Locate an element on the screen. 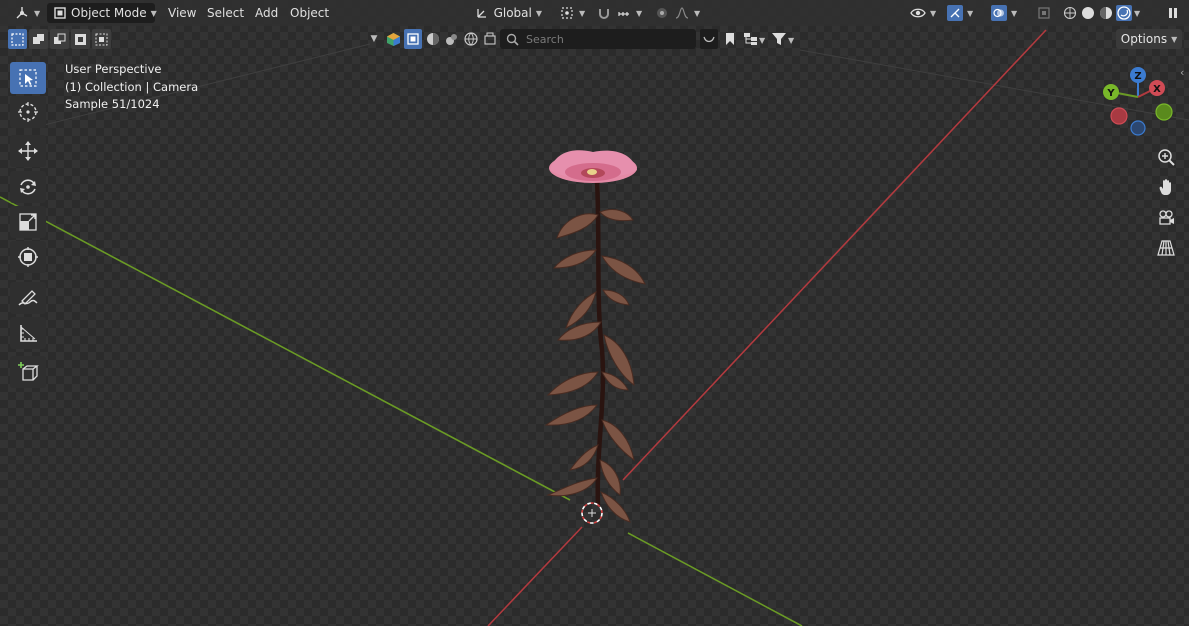 Image resolution: width=1189 pixels, height=626 pixels. annotate-tool is located at coordinates (28, 298).